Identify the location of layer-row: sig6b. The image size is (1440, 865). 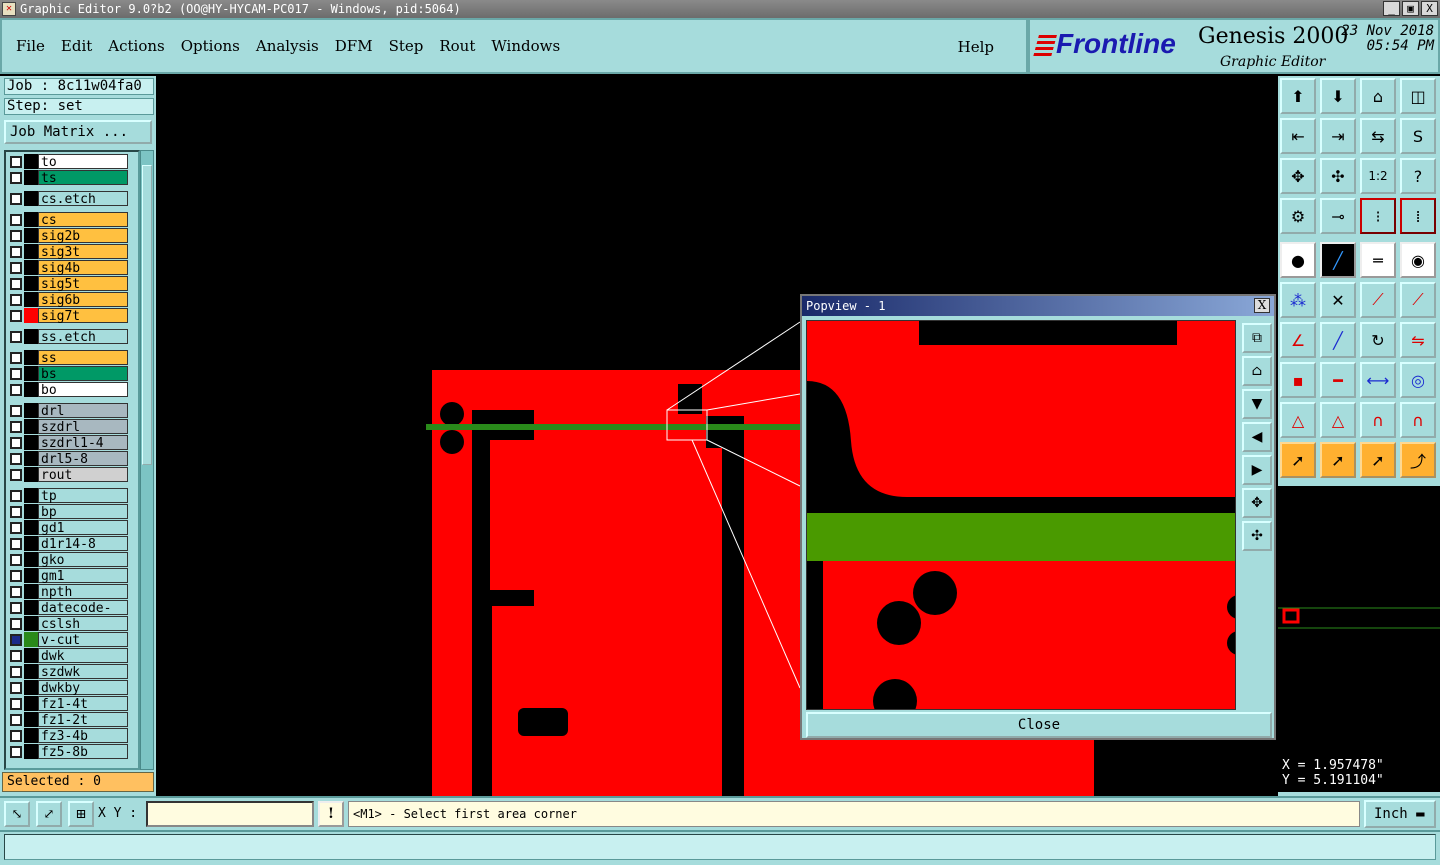
(68, 300).